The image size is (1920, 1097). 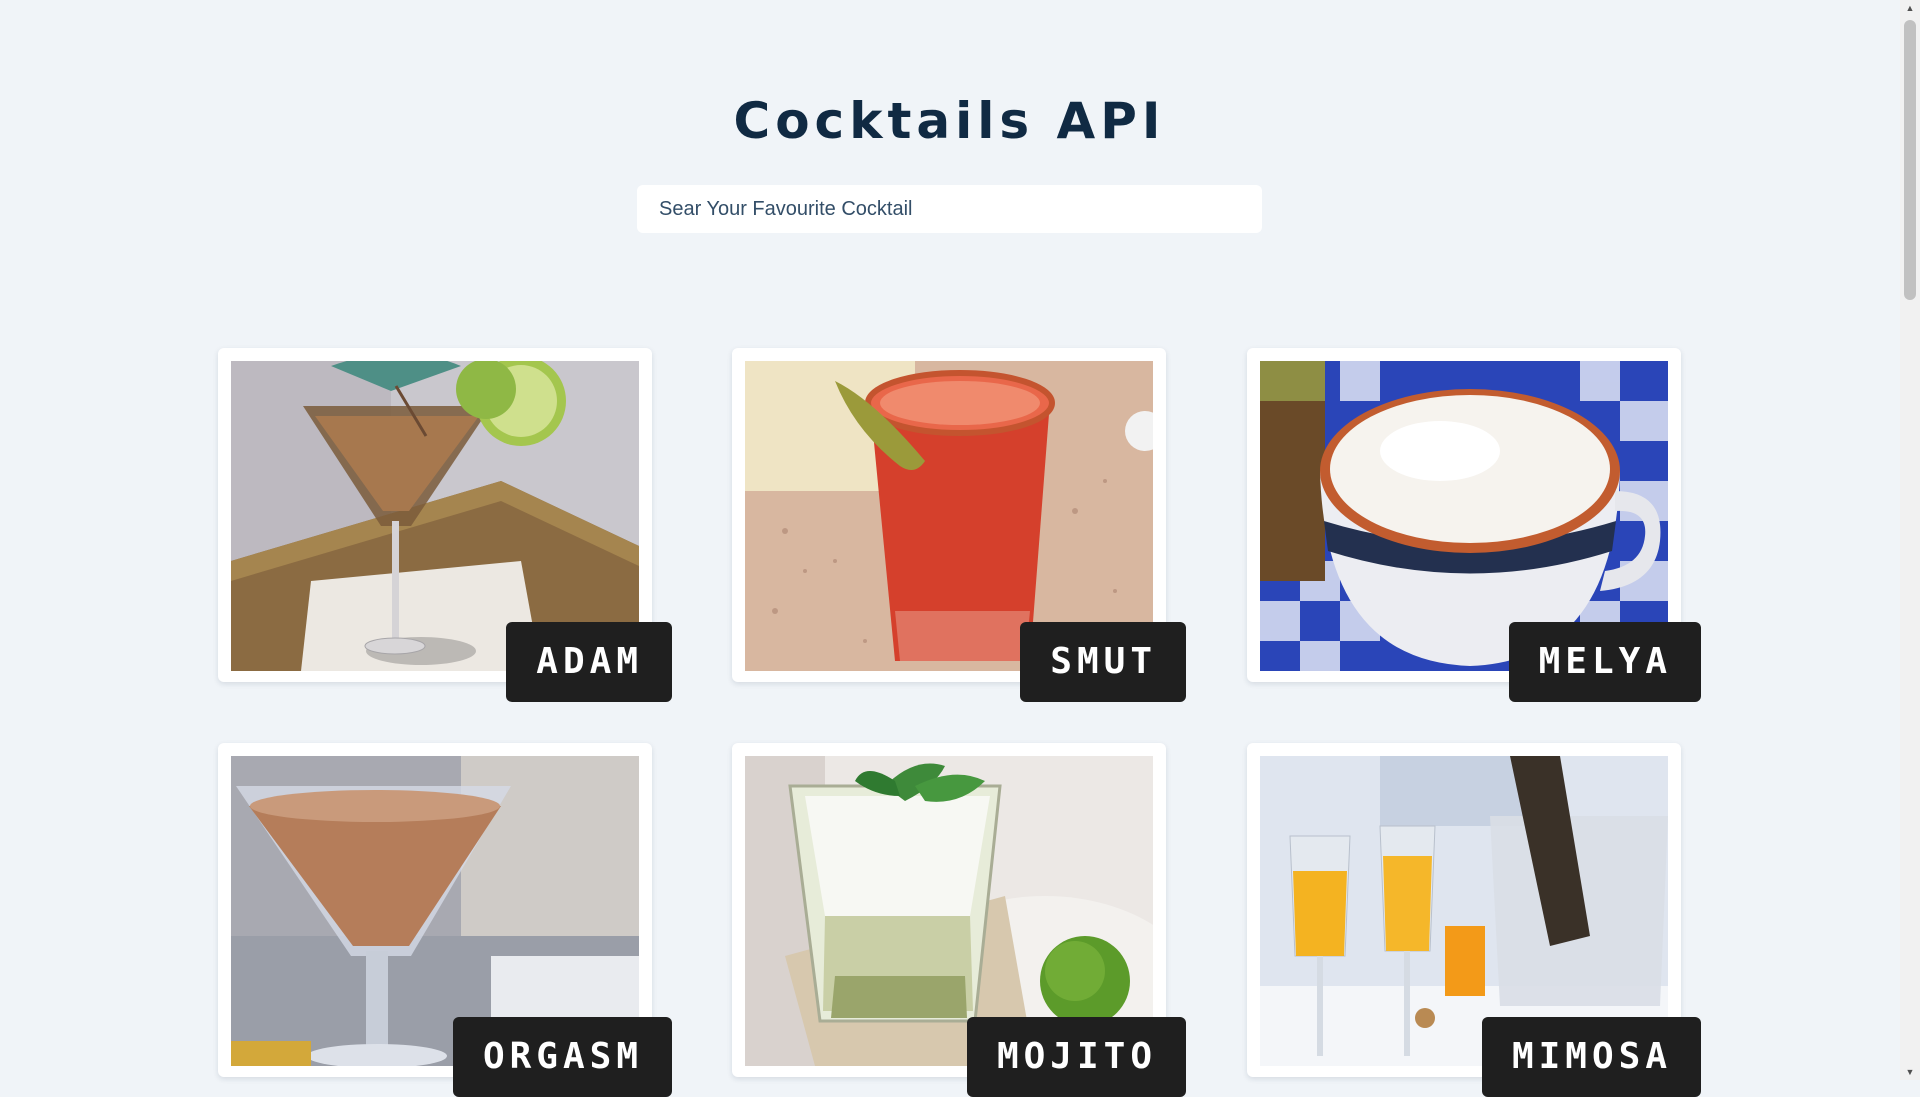 What do you see at coordinates (445, 920) in the screenshot?
I see `cocktail-card: ORGASM` at bounding box center [445, 920].